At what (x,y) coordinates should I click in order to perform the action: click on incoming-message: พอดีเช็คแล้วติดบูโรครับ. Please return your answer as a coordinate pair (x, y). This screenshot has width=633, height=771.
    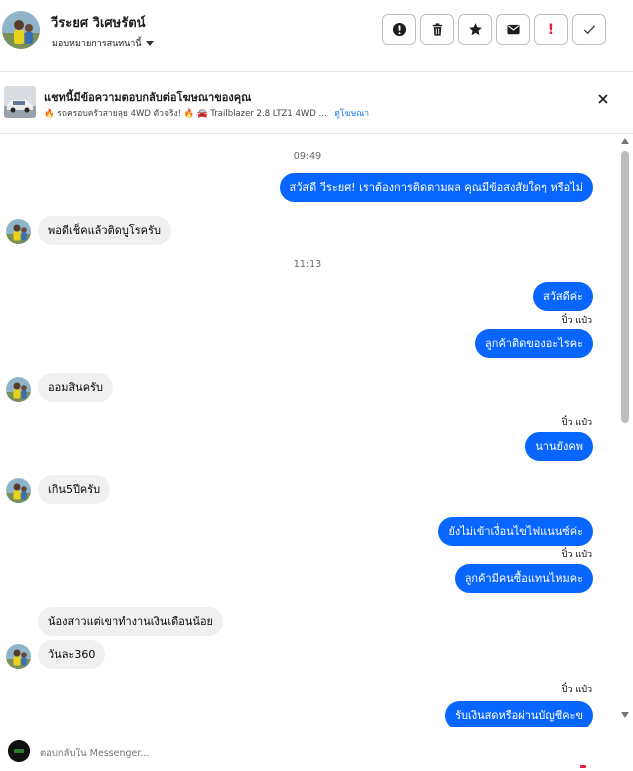
    Looking at the image, I should click on (104, 230).